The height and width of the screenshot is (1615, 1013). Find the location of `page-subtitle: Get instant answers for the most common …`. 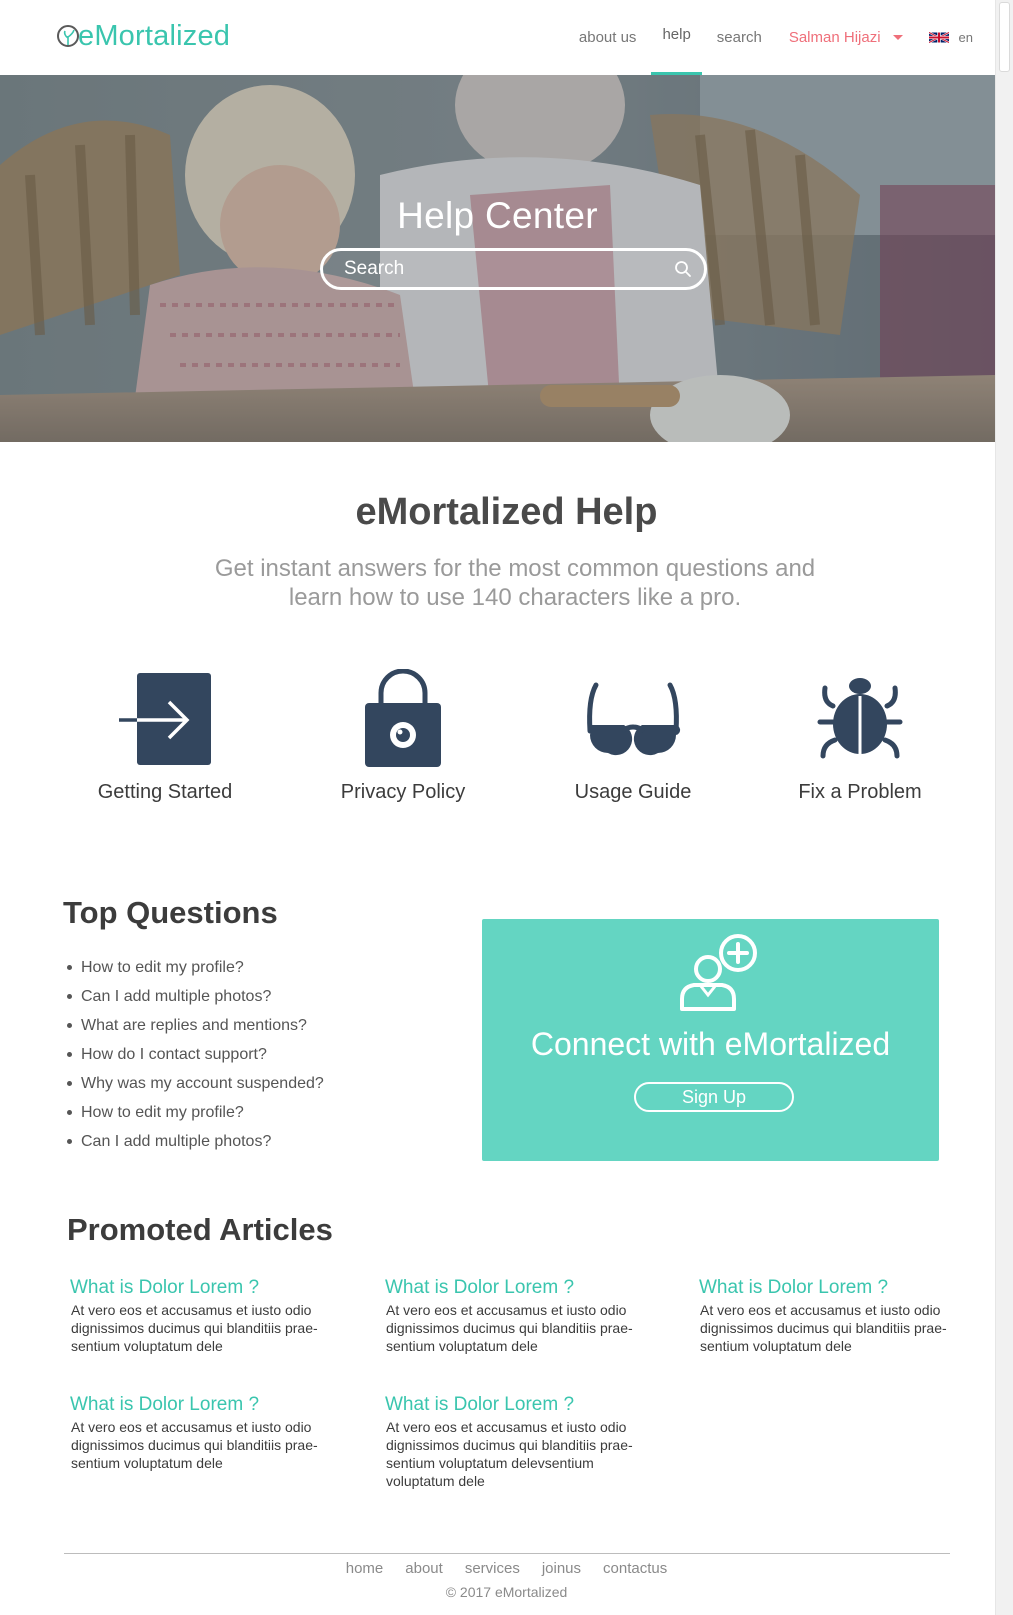

page-subtitle: Get instant answers for the most common … is located at coordinates (515, 583).